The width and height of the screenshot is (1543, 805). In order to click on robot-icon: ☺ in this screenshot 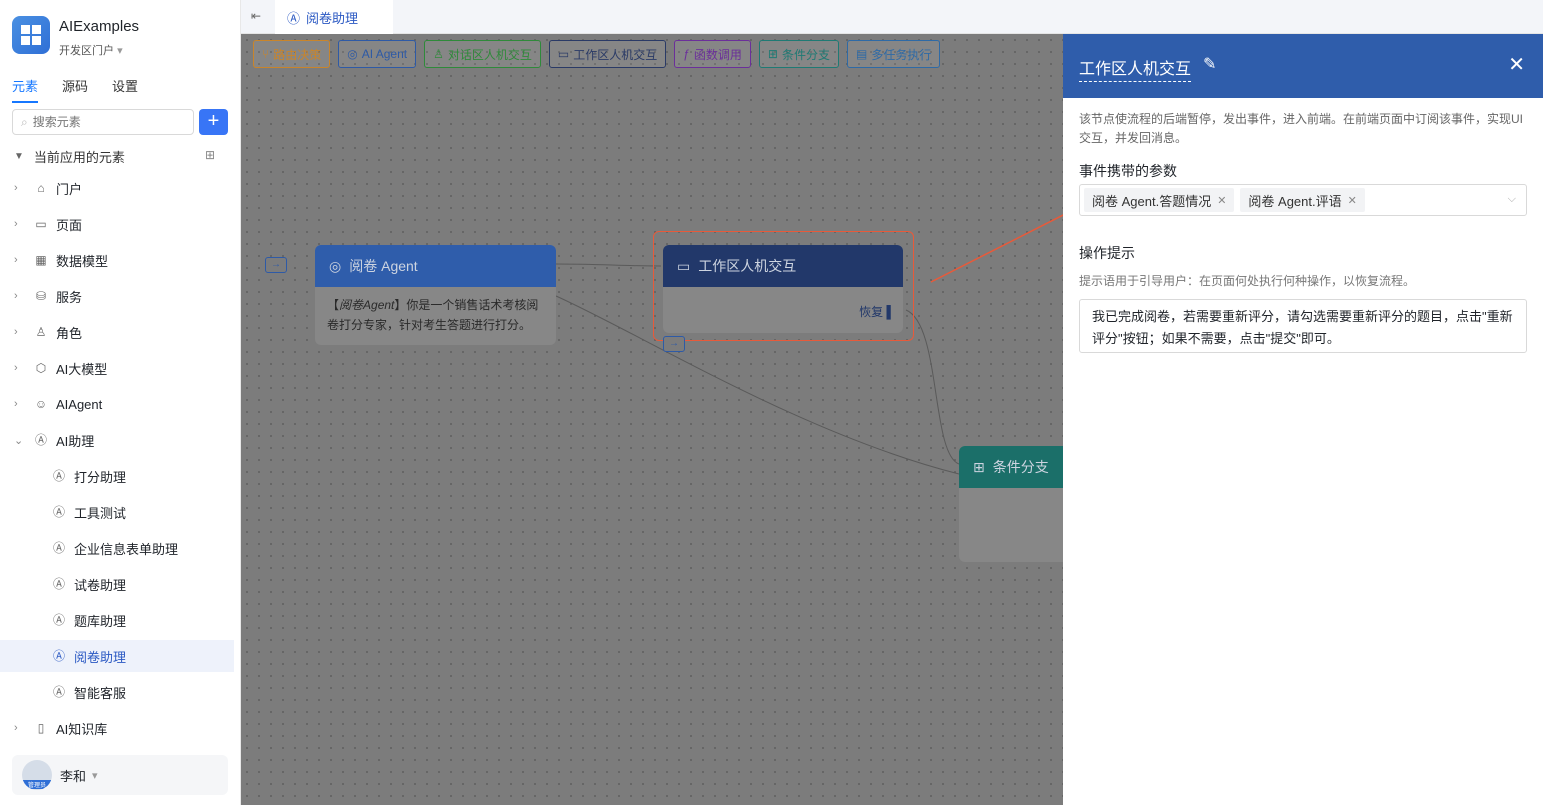, I will do `click(41, 404)`.